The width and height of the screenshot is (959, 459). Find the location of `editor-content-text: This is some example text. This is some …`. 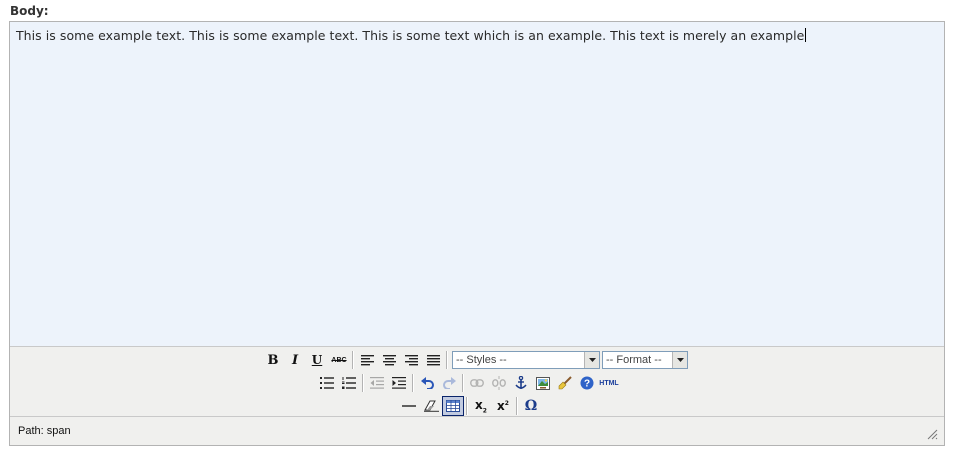

editor-content-text: This is some example text. This is some … is located at coordinates (410, 35).